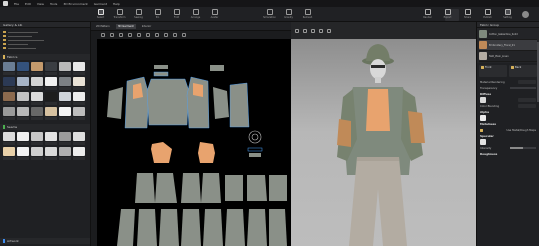 This screenshot has height=246, width=539. What do you see at coordinates (100, 4) in the screenshot?
I see `menu-garment: Garment` at bounding box center [100, 4].